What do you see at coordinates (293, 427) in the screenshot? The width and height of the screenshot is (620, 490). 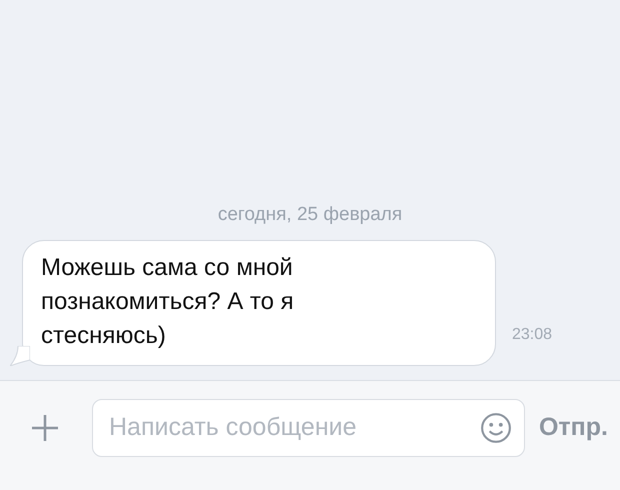 I see `message-input: Написать сообщение` at bounding box center [293, 427].